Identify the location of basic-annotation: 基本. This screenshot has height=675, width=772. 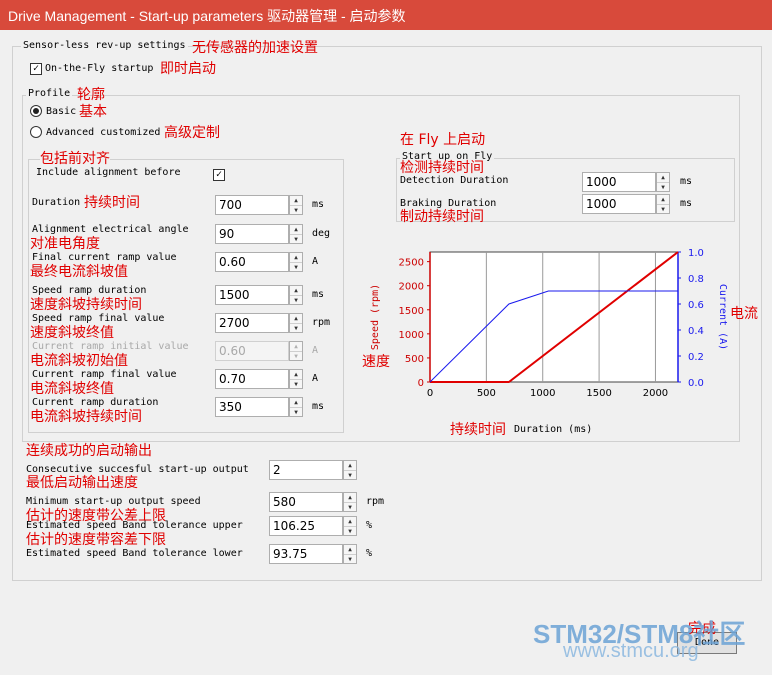
(93, 112).